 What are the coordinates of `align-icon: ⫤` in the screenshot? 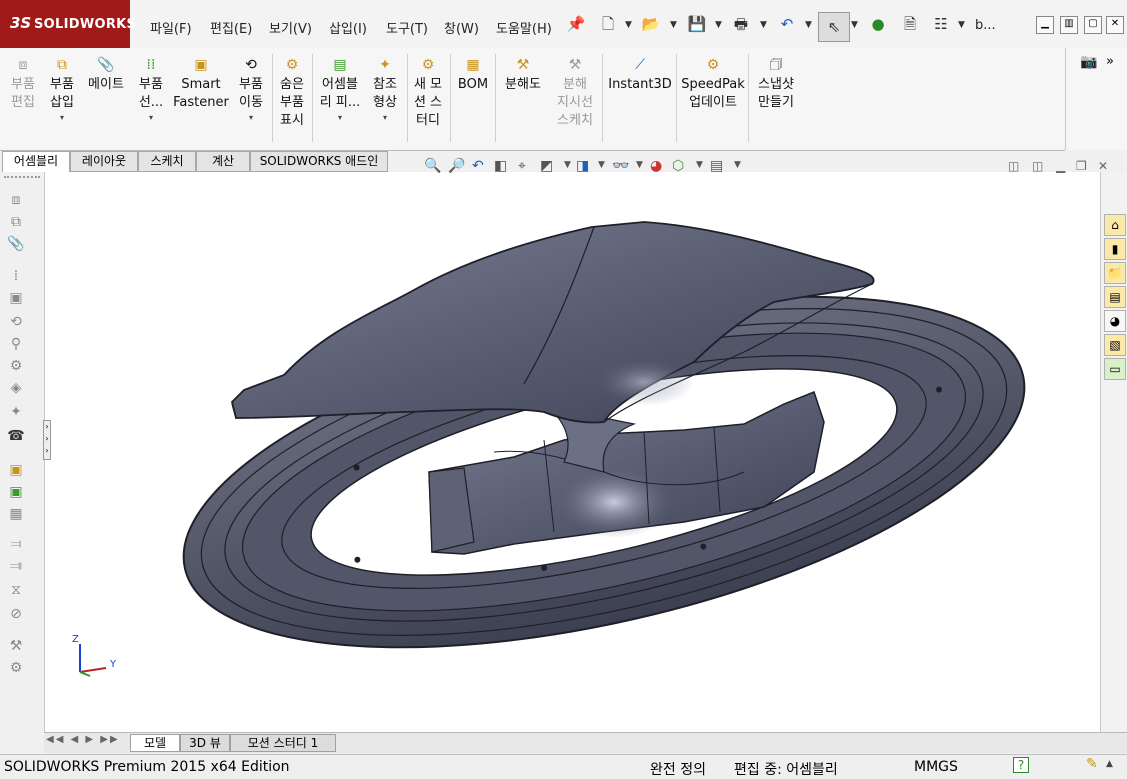 It's located at (16, 544).